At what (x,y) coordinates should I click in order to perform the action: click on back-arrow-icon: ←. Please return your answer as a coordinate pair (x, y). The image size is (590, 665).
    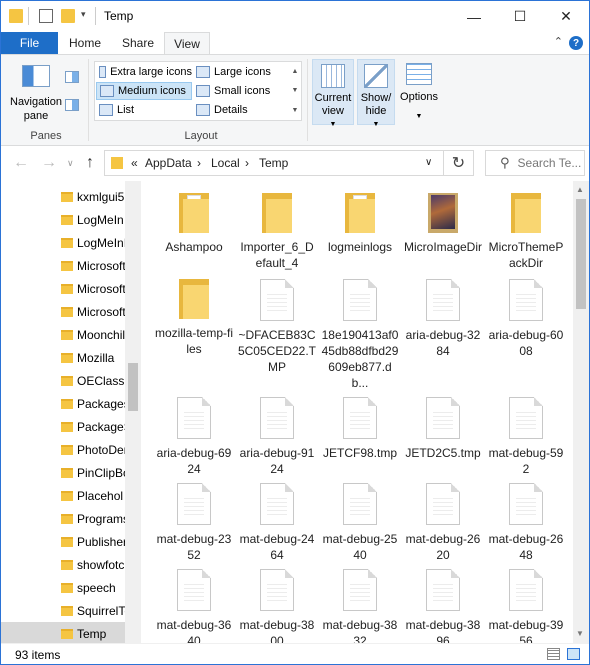
    Looking at the image, I should click on (21, 163).